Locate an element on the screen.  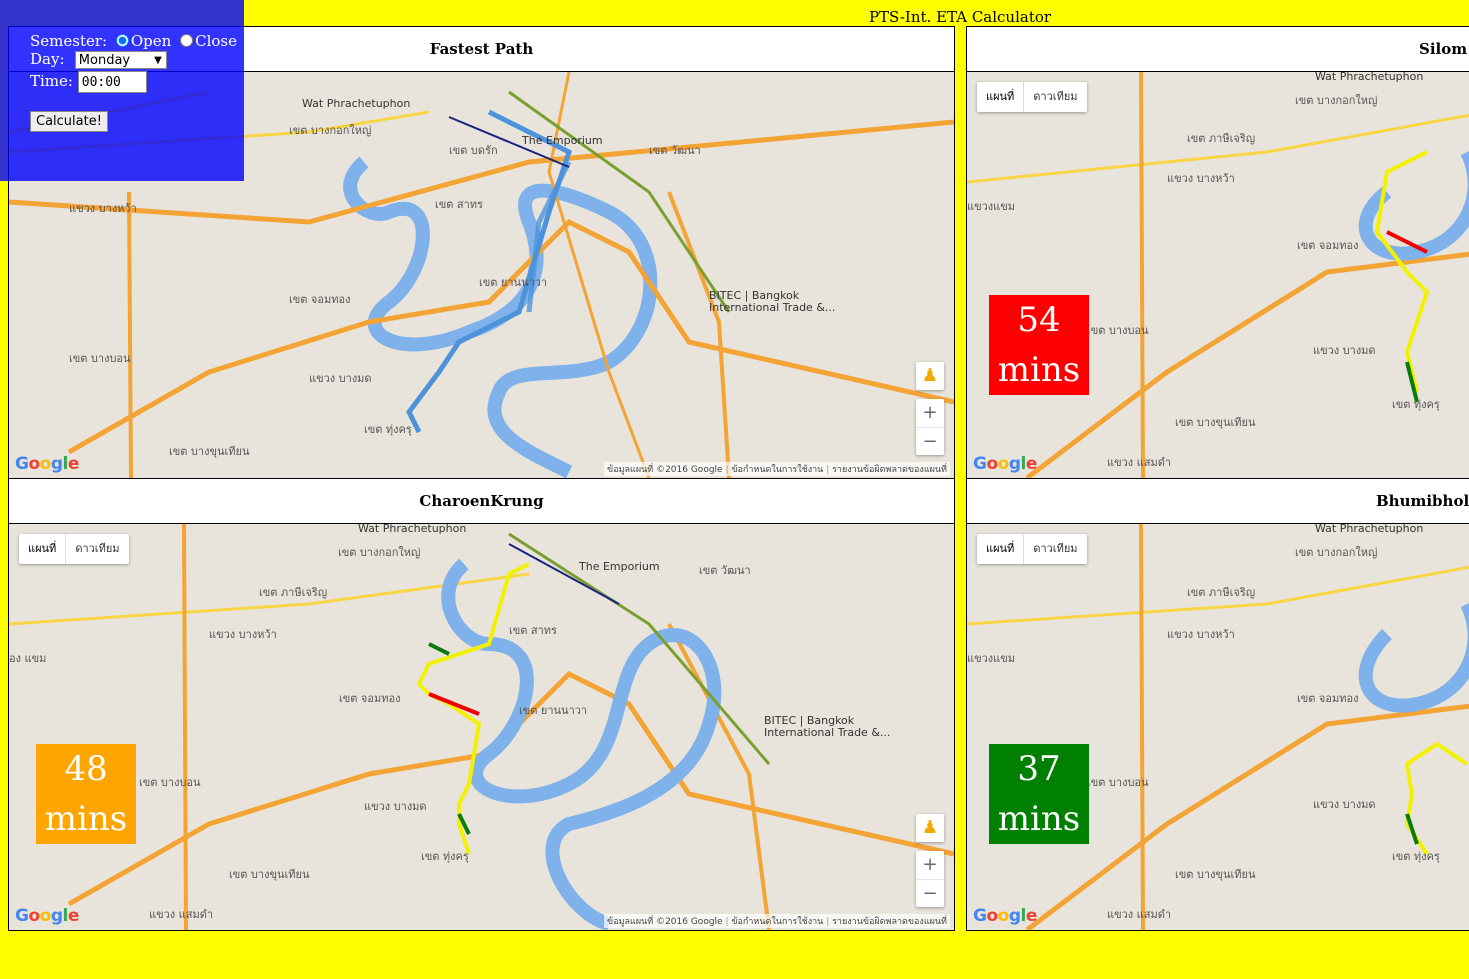
day-select: Monday ▼ is located at coordinates (120, 60).